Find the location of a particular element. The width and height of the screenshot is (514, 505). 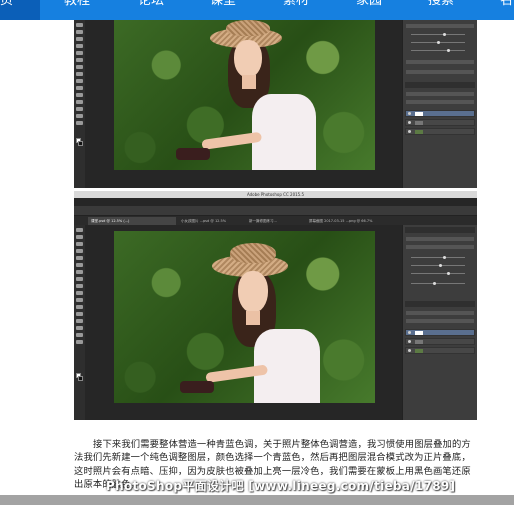

nav-item-home: 页 is located at coordinates (6, 7).